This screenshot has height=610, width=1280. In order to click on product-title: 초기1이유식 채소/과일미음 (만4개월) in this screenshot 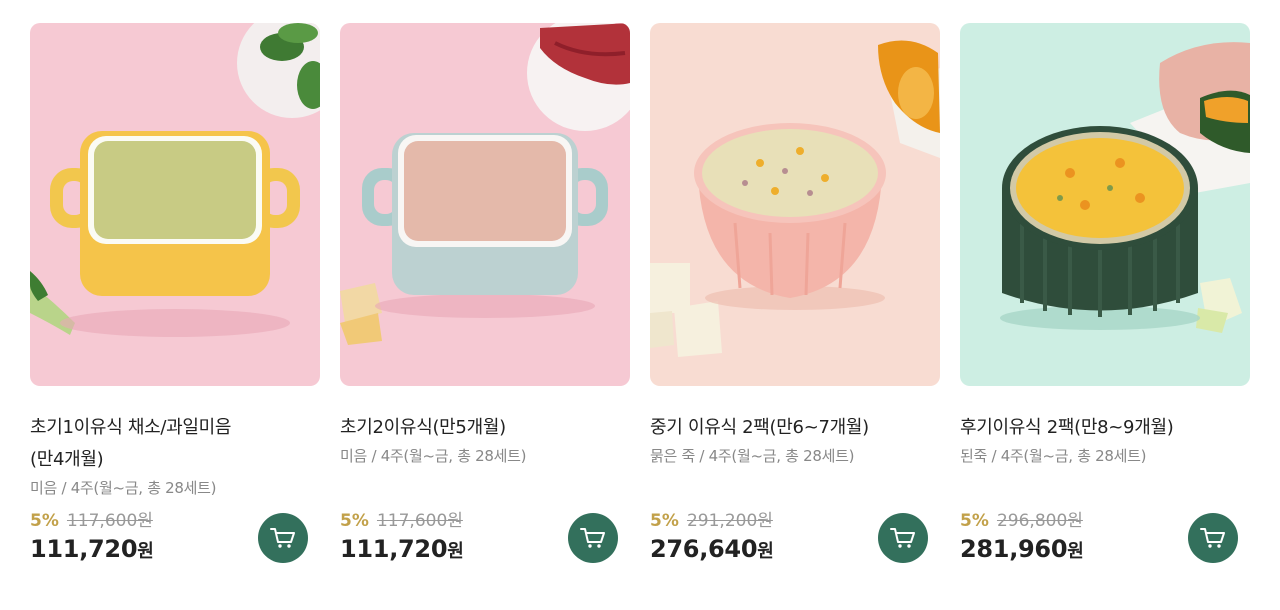, I will do `click(175, 444)`.